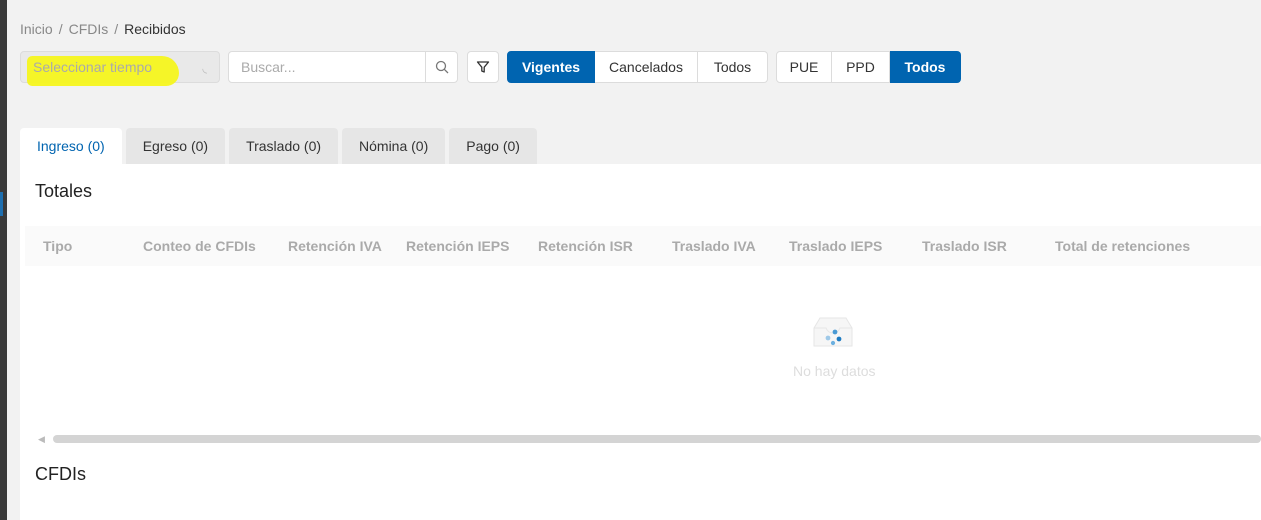 The width and height of the screenshot is (1261, 520). I want to click on loading-icon: ◟, so click(204, 68).